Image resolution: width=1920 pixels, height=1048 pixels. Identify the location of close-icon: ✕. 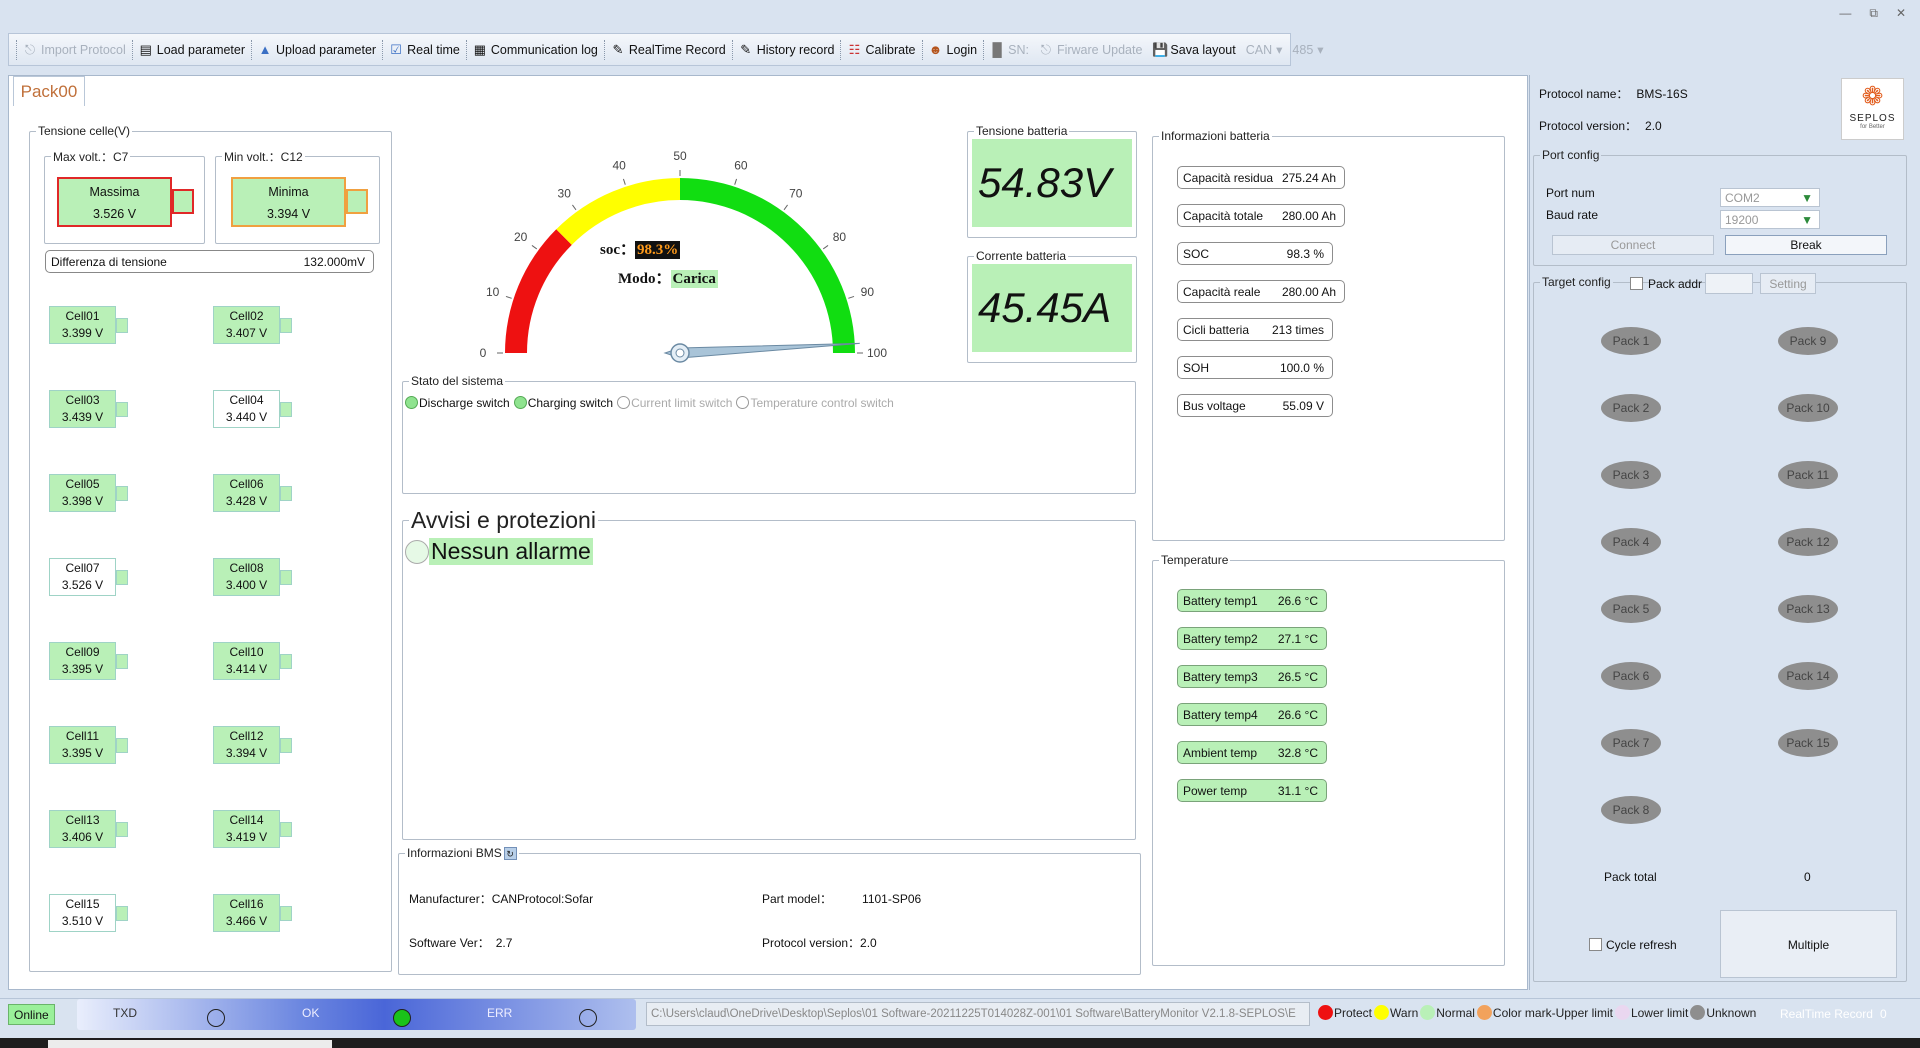
(1901, 13).